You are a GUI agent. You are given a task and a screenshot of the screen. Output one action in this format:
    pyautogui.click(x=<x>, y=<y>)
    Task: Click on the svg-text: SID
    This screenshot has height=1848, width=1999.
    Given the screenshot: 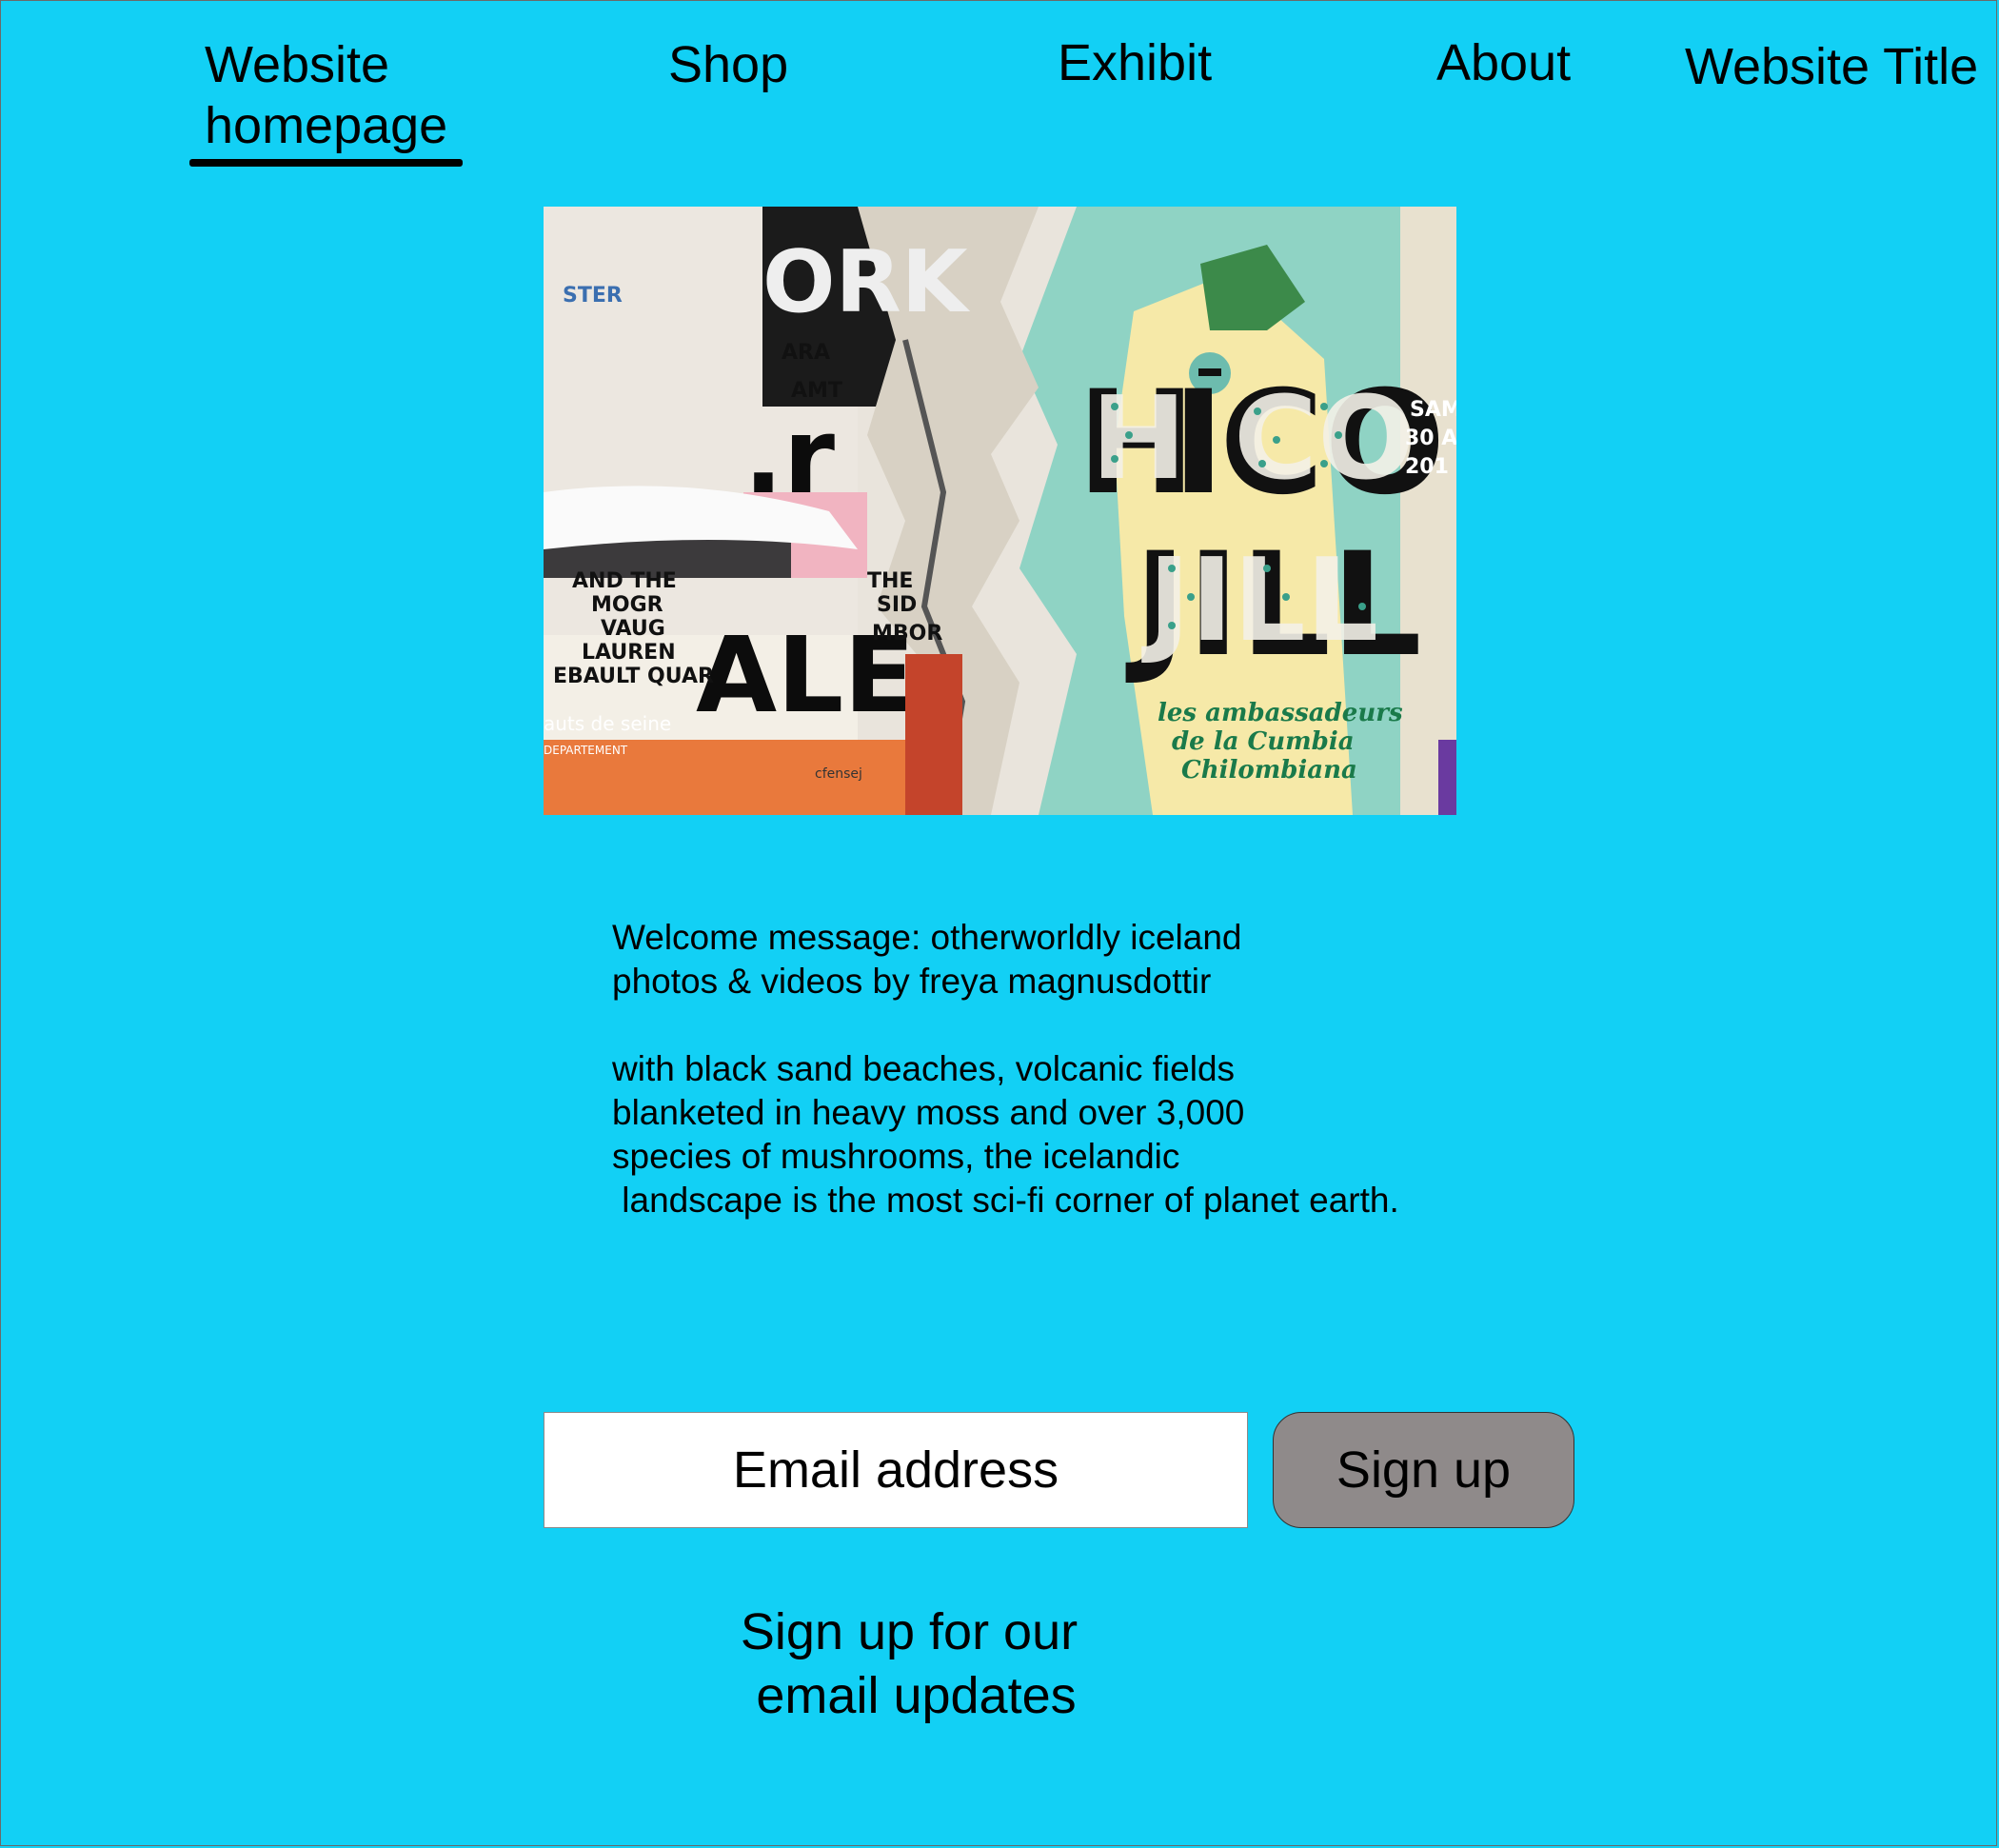 What is the action you would take?
    pyautogui.click(x=897, y=605)
    